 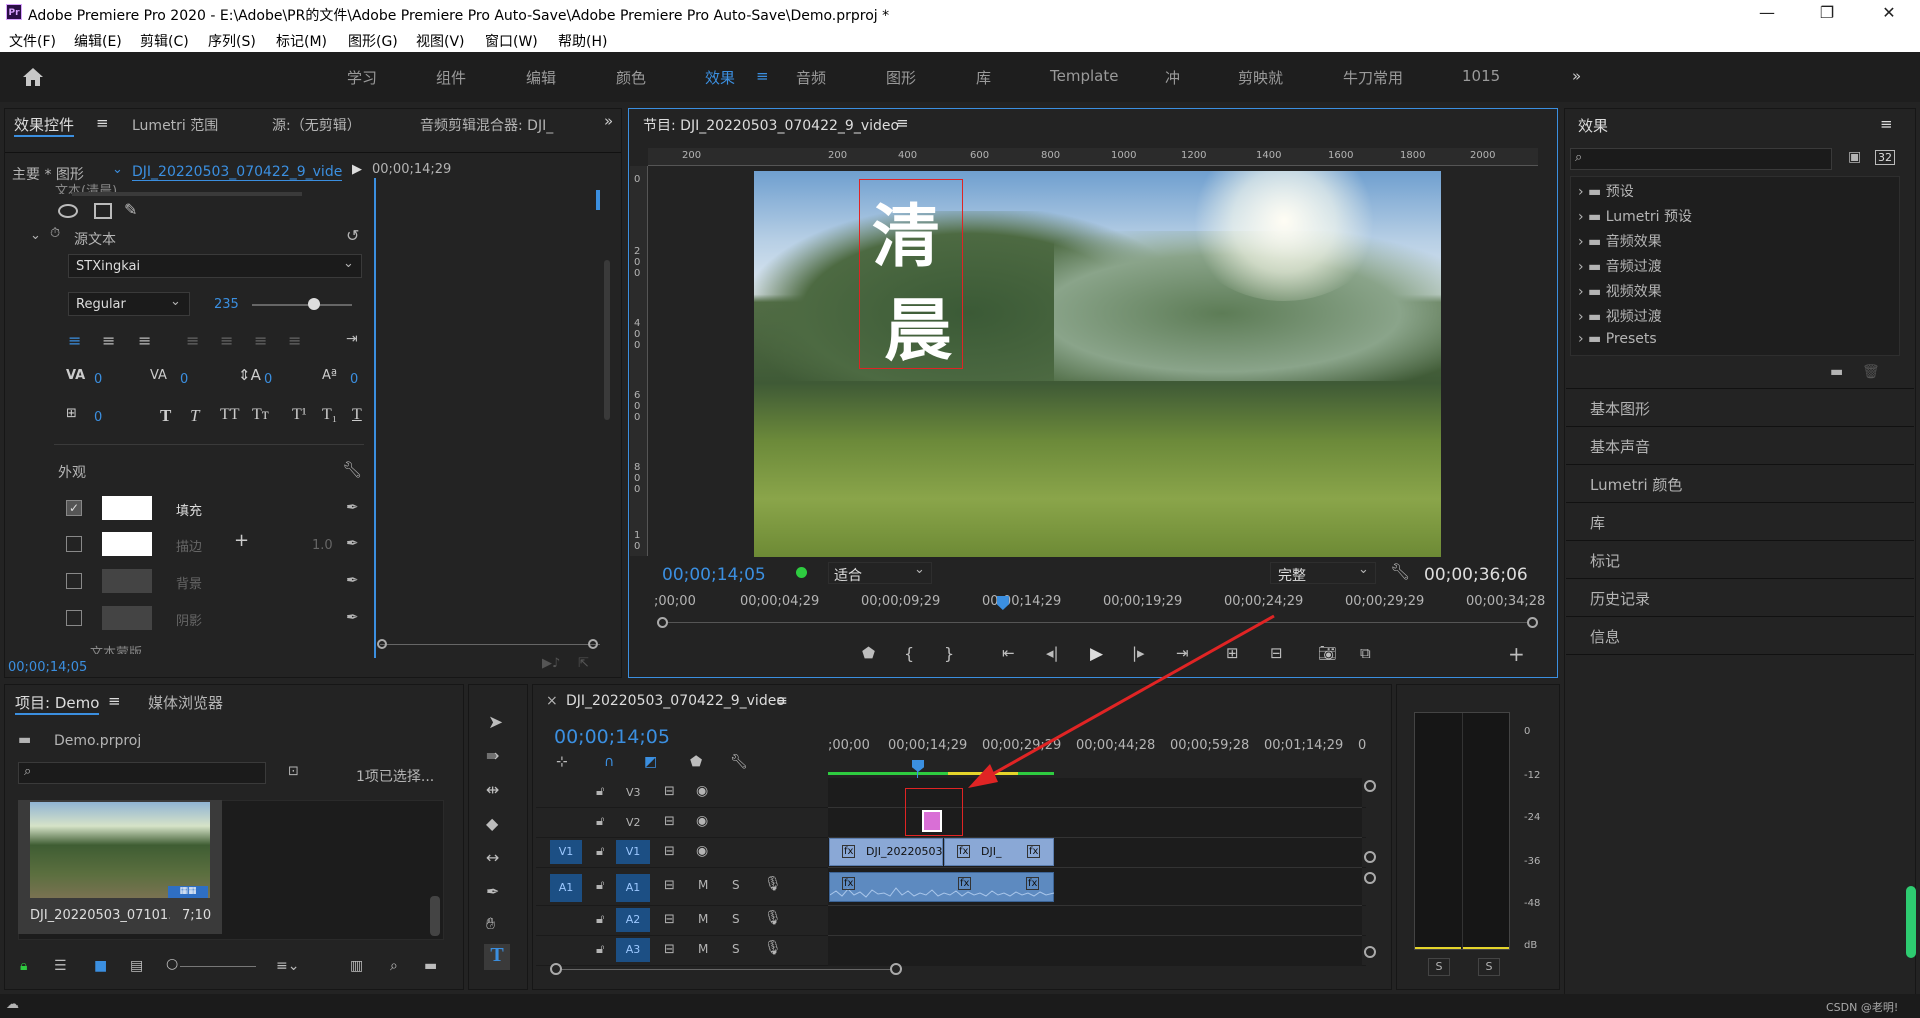 I want to click on button-editor-plus-icon: +, so click(x=1516, y=654).